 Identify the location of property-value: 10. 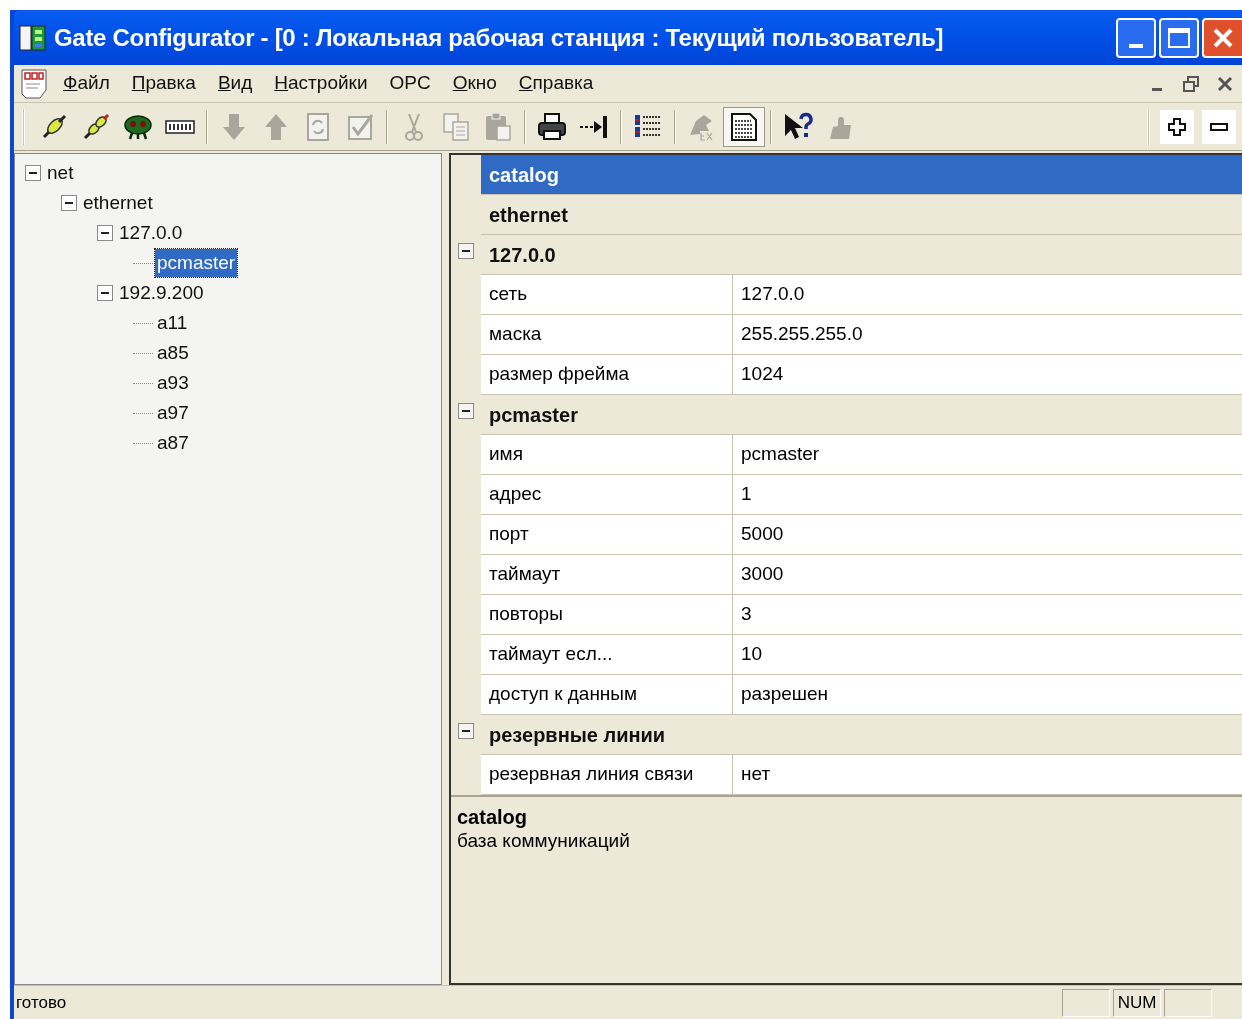
(987, 655).